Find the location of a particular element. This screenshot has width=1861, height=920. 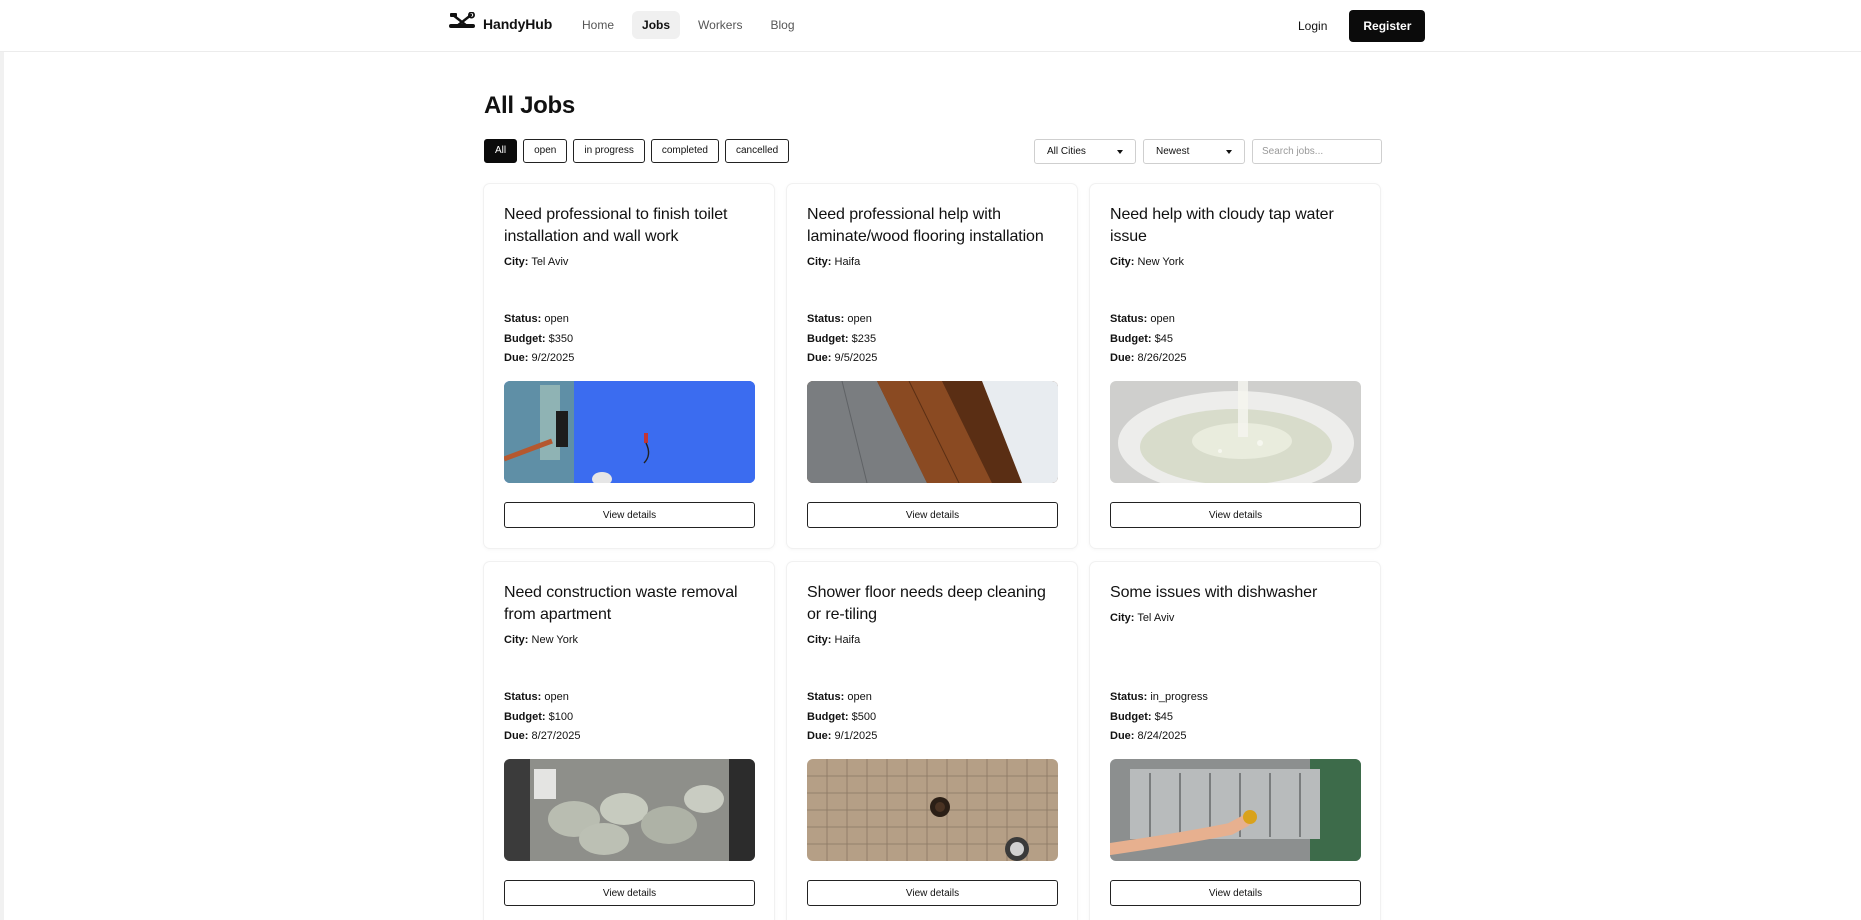

job-budget: Budget: $235 is located at coordinates (842, 340).